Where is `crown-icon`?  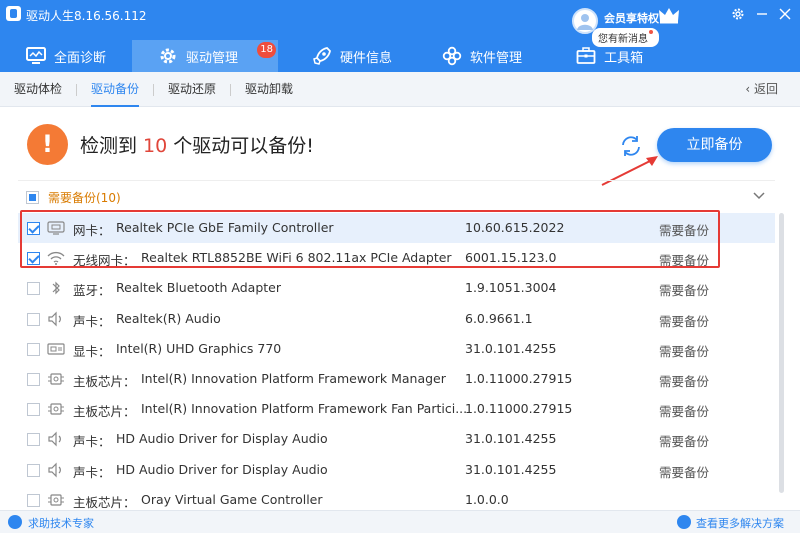 crown-icon is located at coordinates (669, 15).